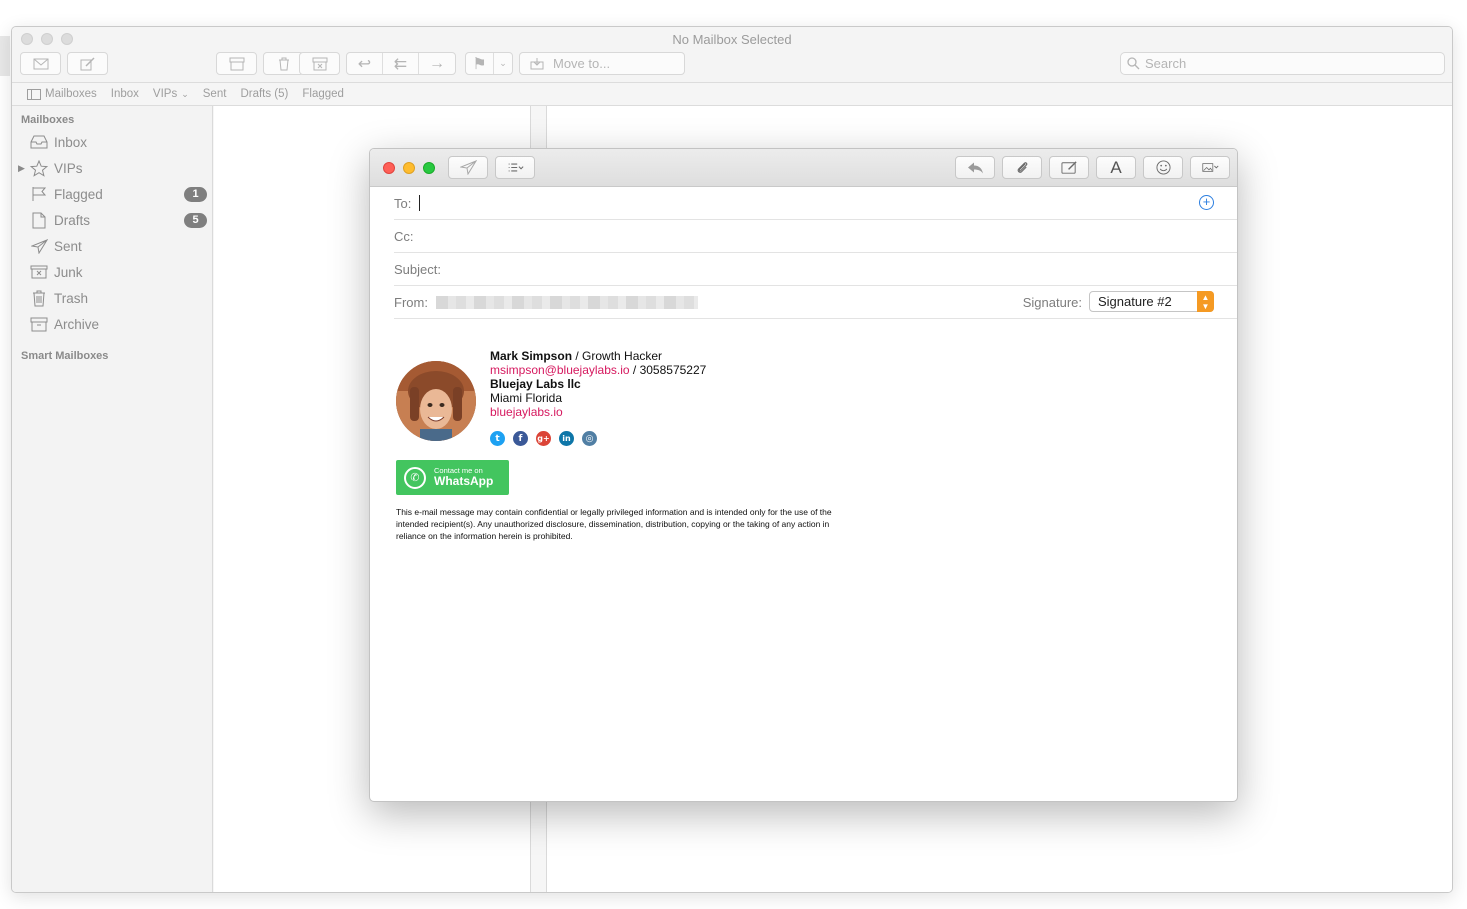  I want to click on sidebar-item-sent: Sent, so click(112, 246).